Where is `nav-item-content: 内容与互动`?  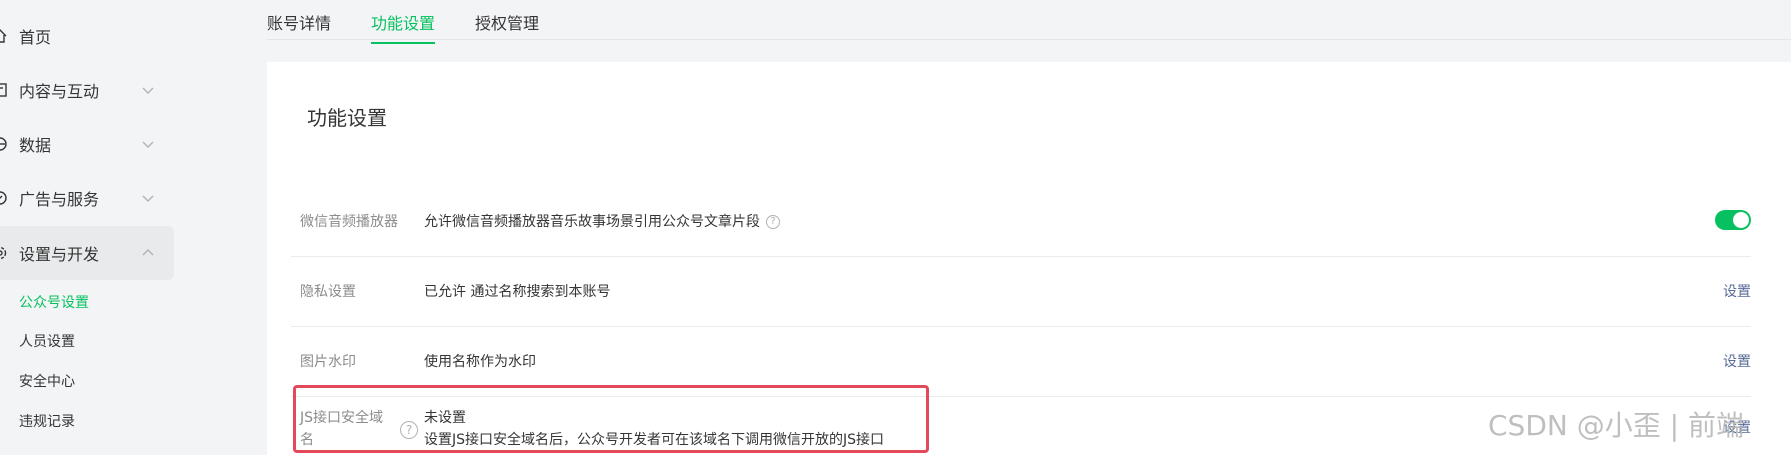 nav-item-content: 内容与互动 is located at coordinates (87, 90).